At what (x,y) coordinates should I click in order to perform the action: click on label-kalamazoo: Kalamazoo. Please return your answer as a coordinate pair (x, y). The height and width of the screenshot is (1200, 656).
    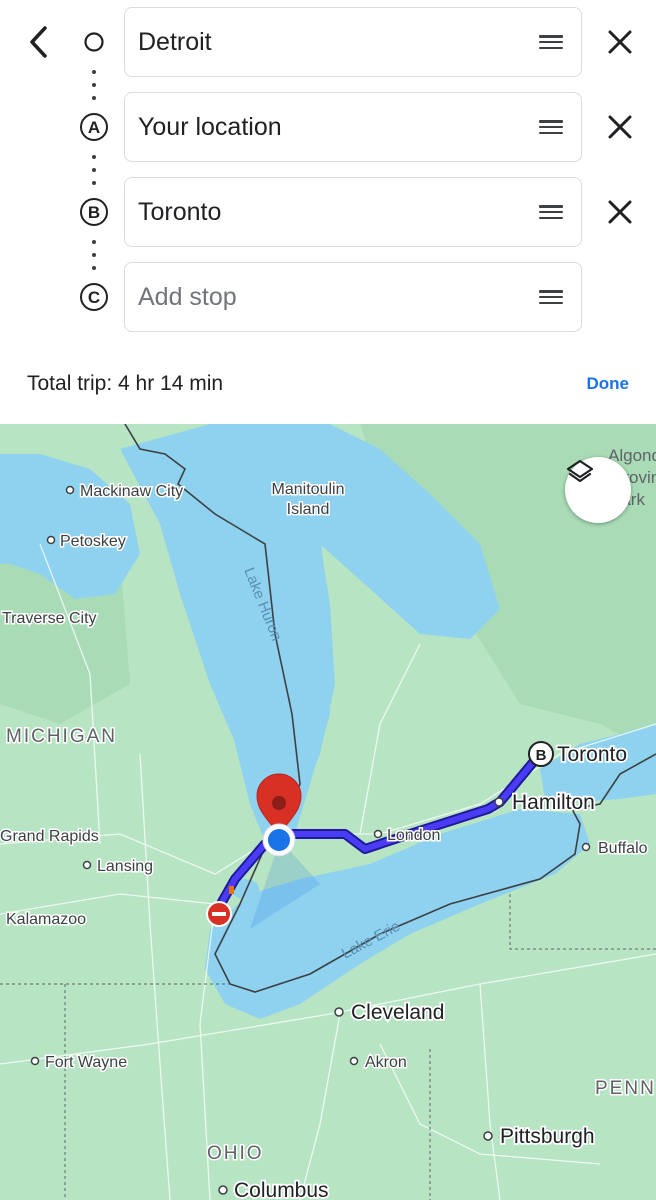
    Looking at the image, I should click on (46, 919).